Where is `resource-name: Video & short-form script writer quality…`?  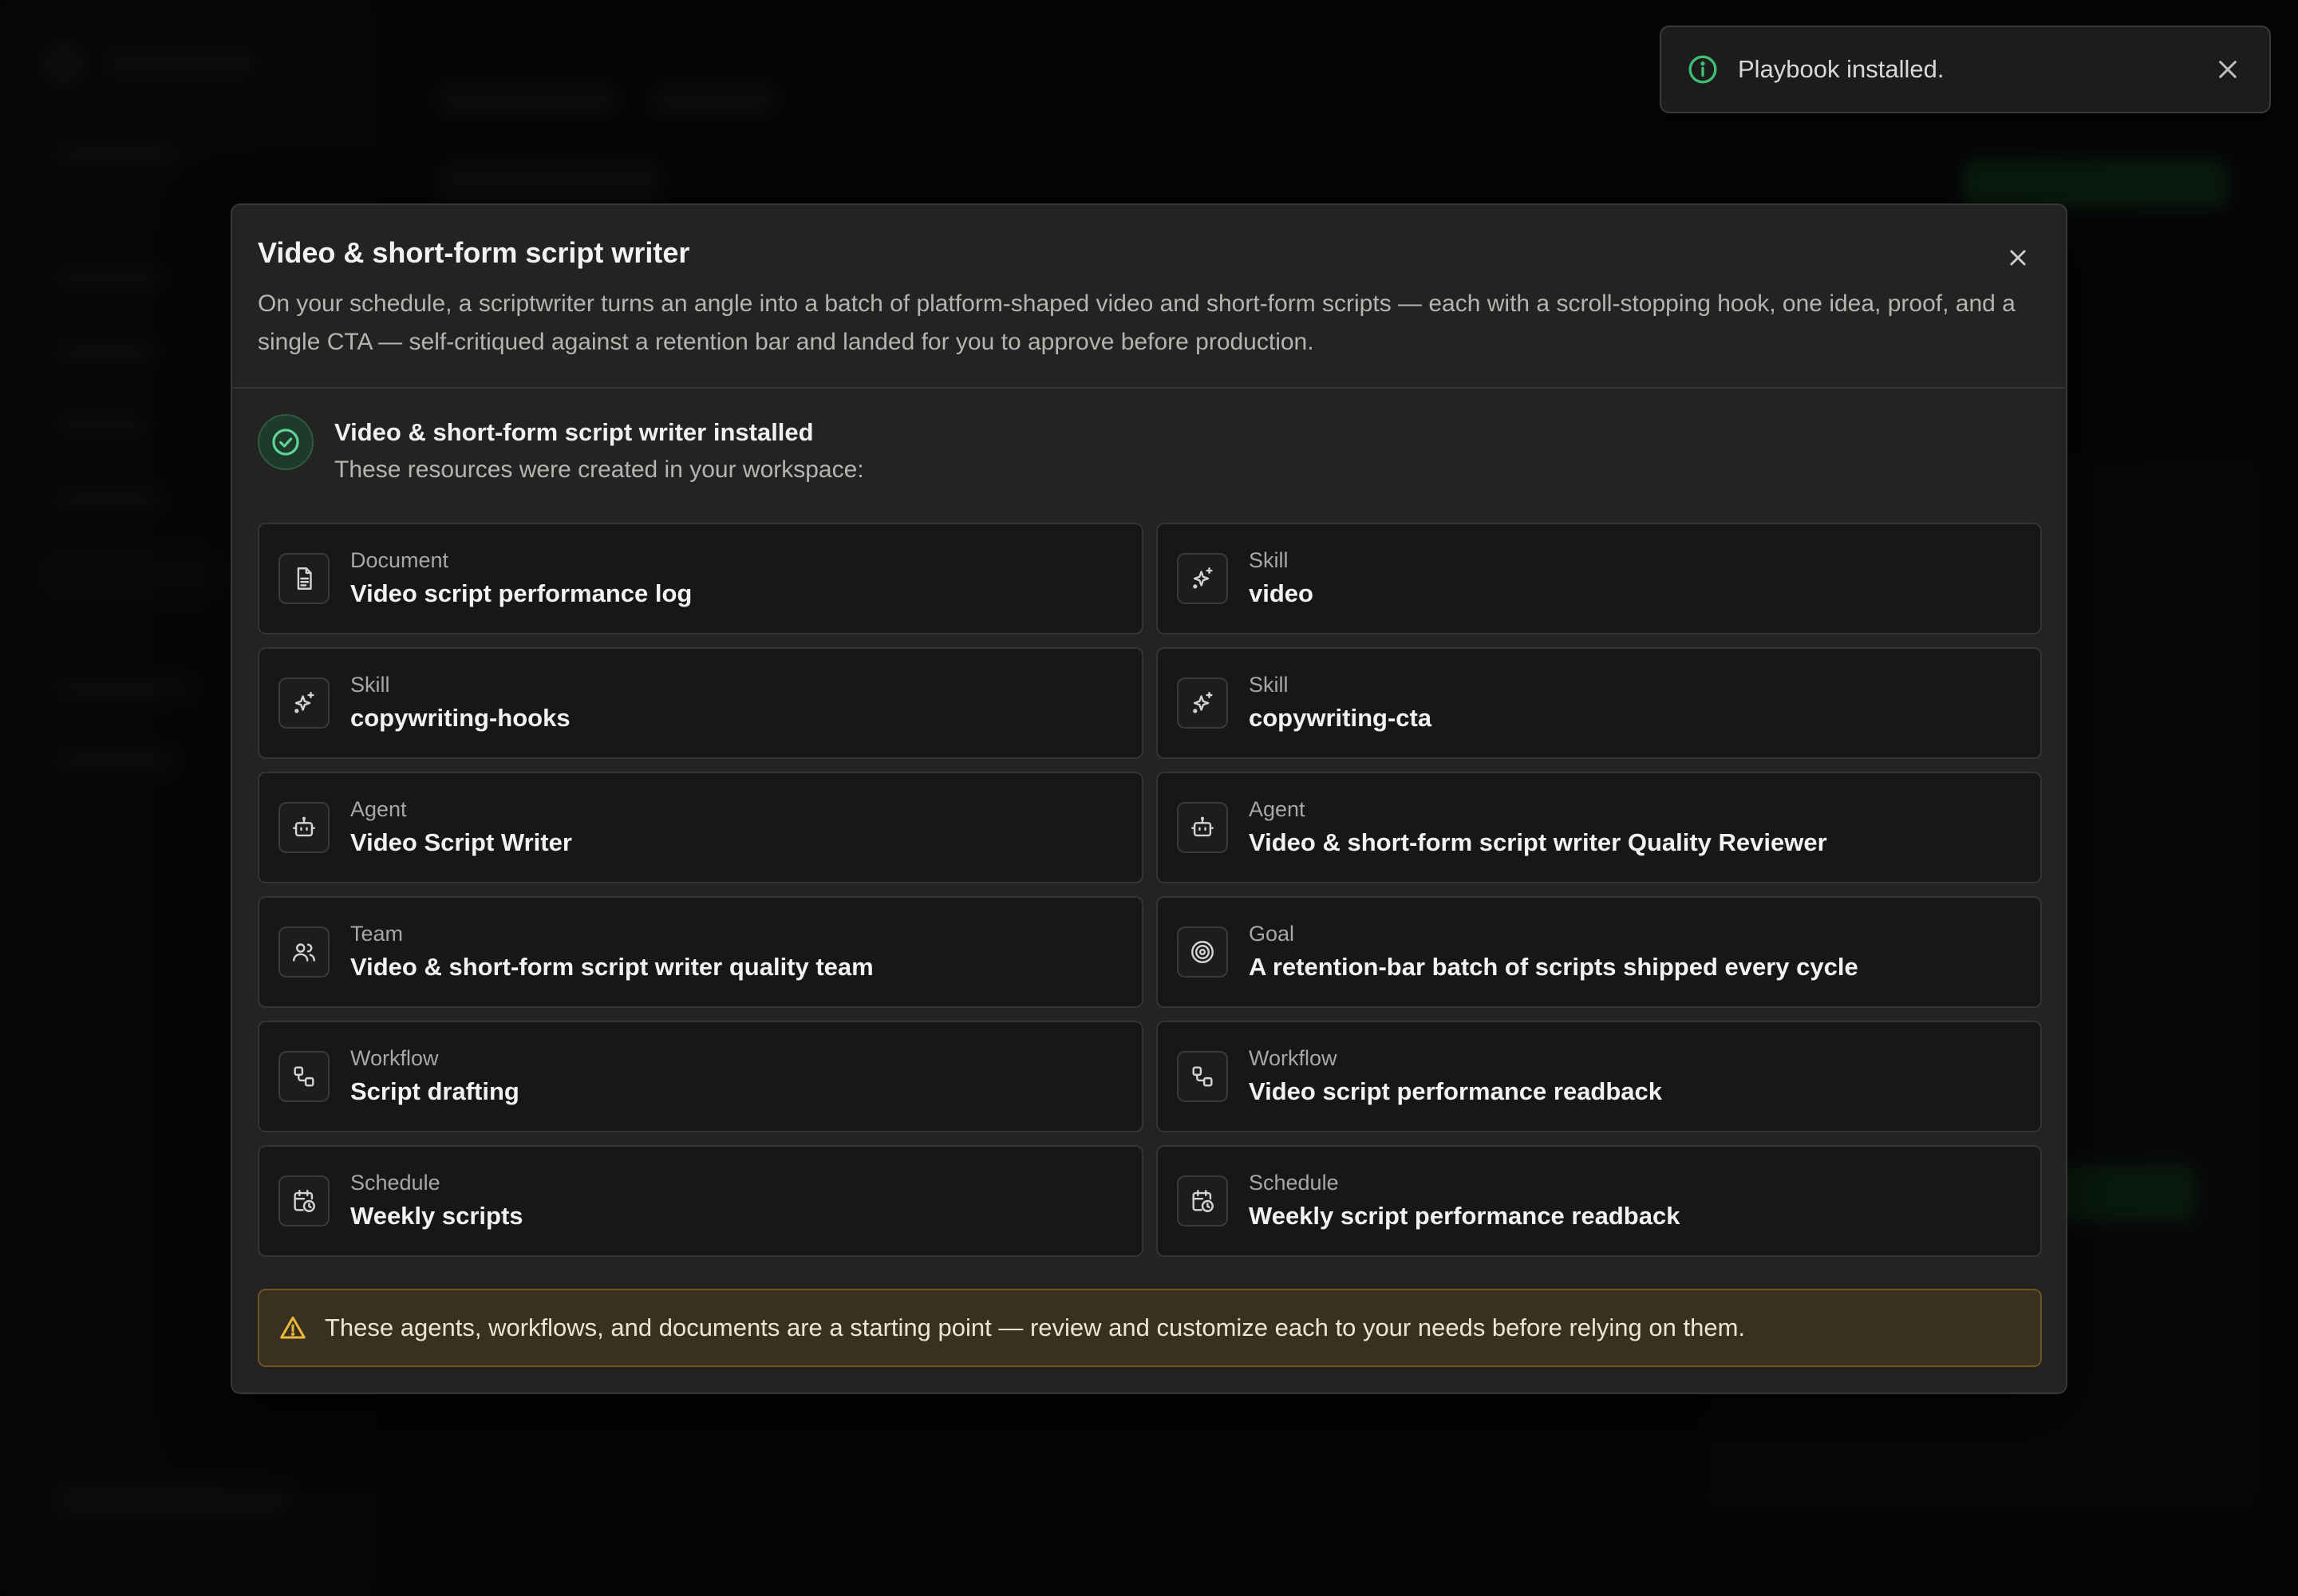 resource-name: Video & short-form script writer quality… is located at coordinates (612, 967).